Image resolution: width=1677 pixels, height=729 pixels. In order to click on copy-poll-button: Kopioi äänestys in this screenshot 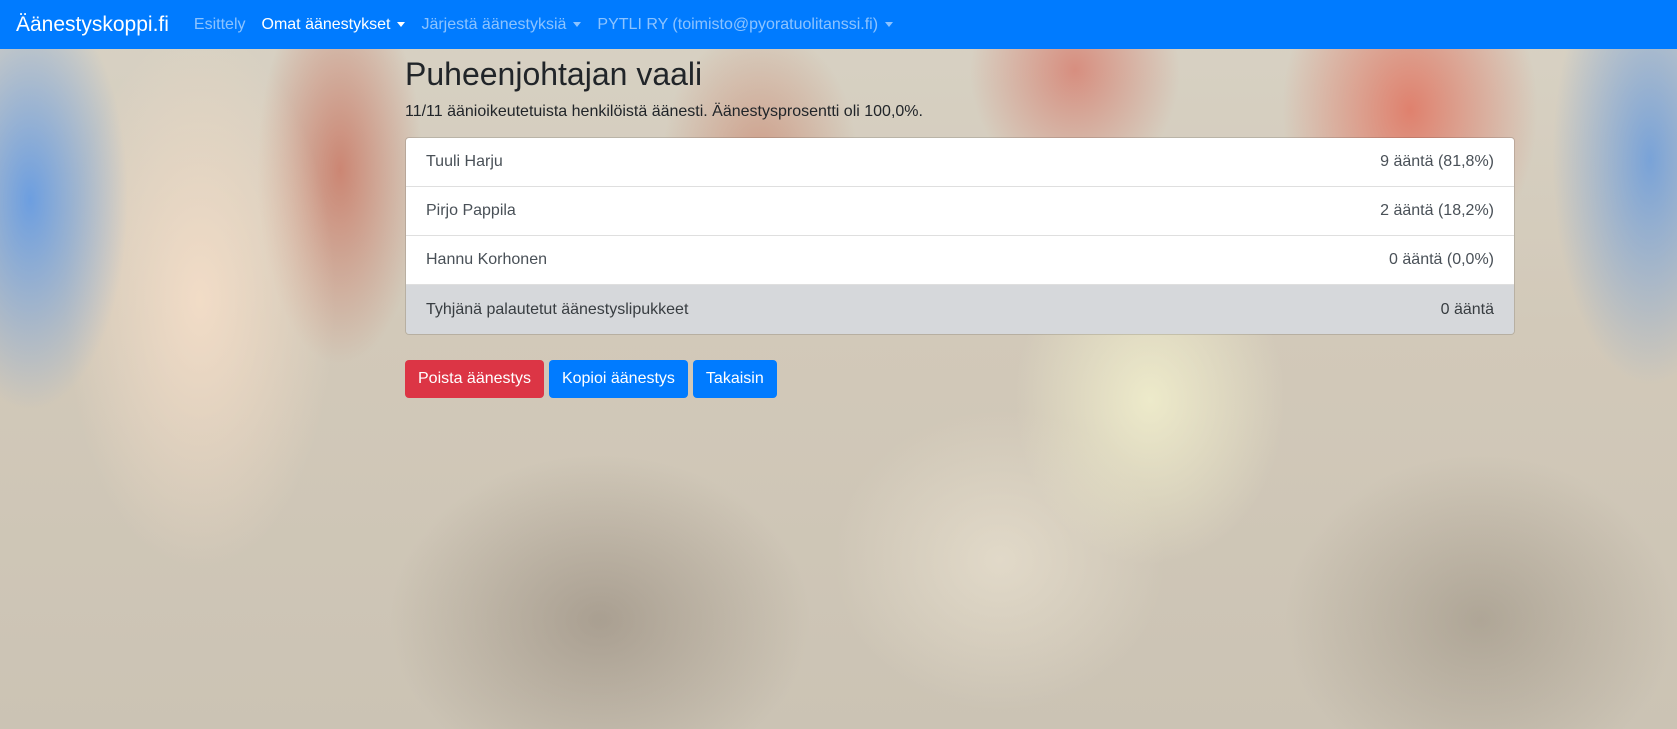, I will do `click(618, 379)`.